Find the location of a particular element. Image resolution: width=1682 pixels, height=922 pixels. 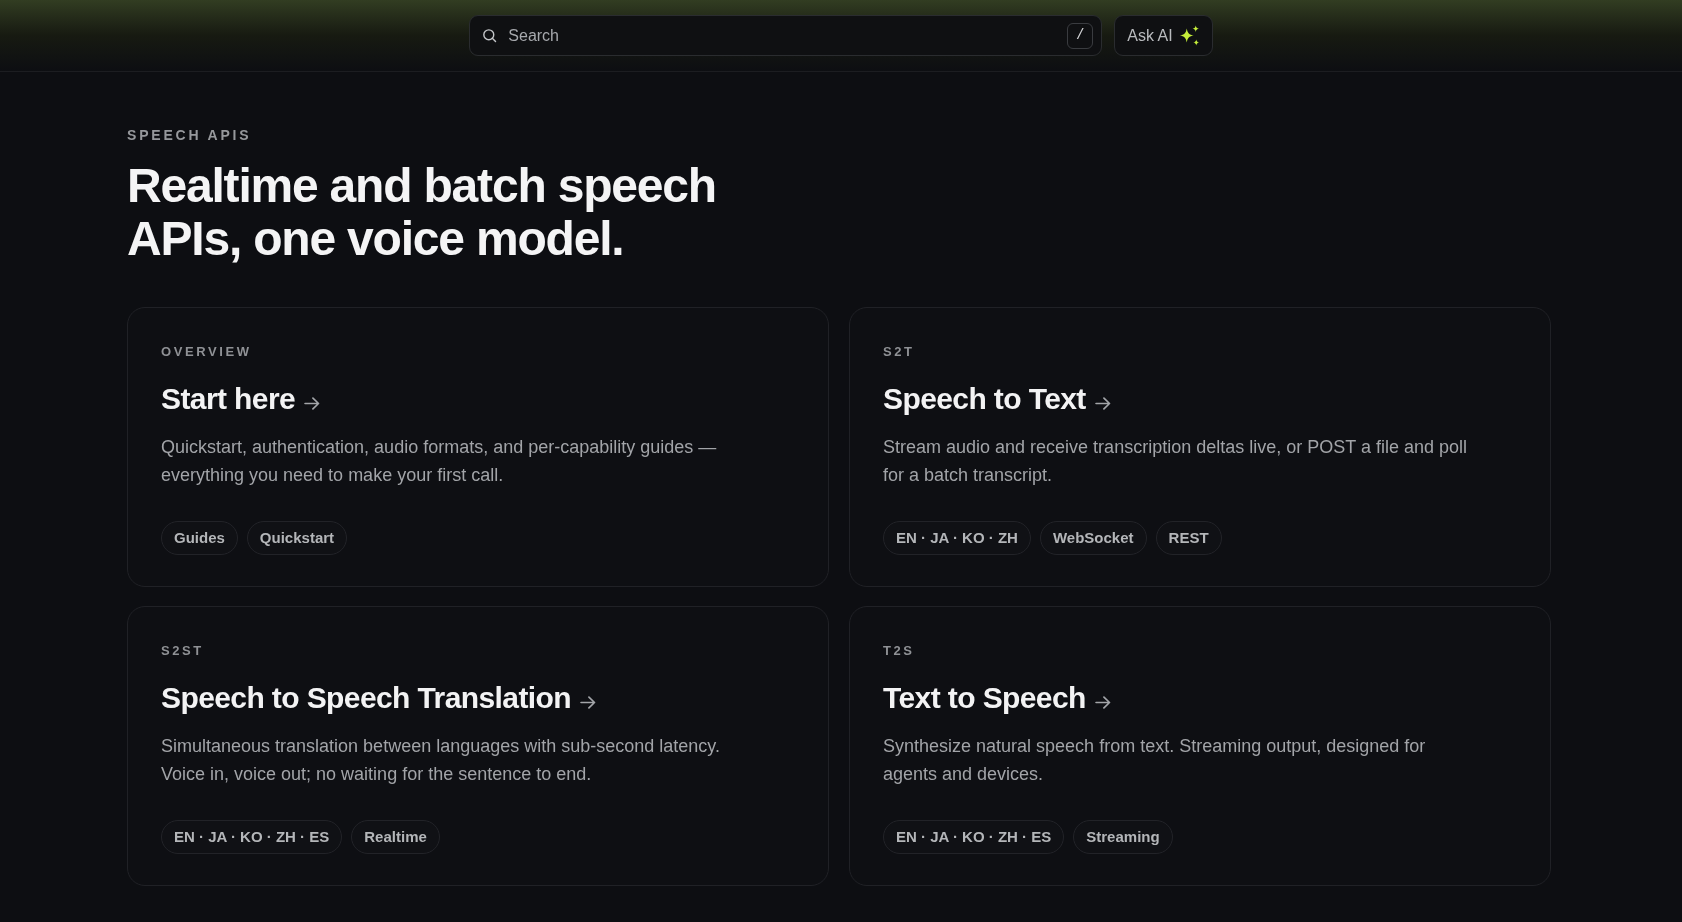

card-category: OVERVIEW is located at coordinates (206, 352).